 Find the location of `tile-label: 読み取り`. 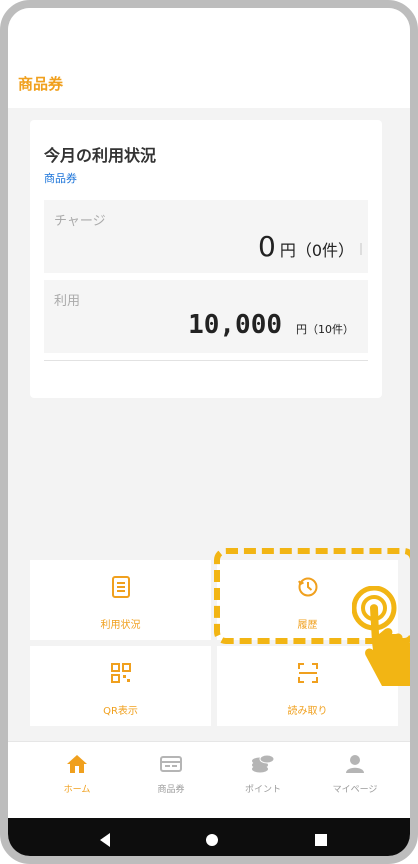

tile-label: 読み取り is located at coordinates (307, 711).